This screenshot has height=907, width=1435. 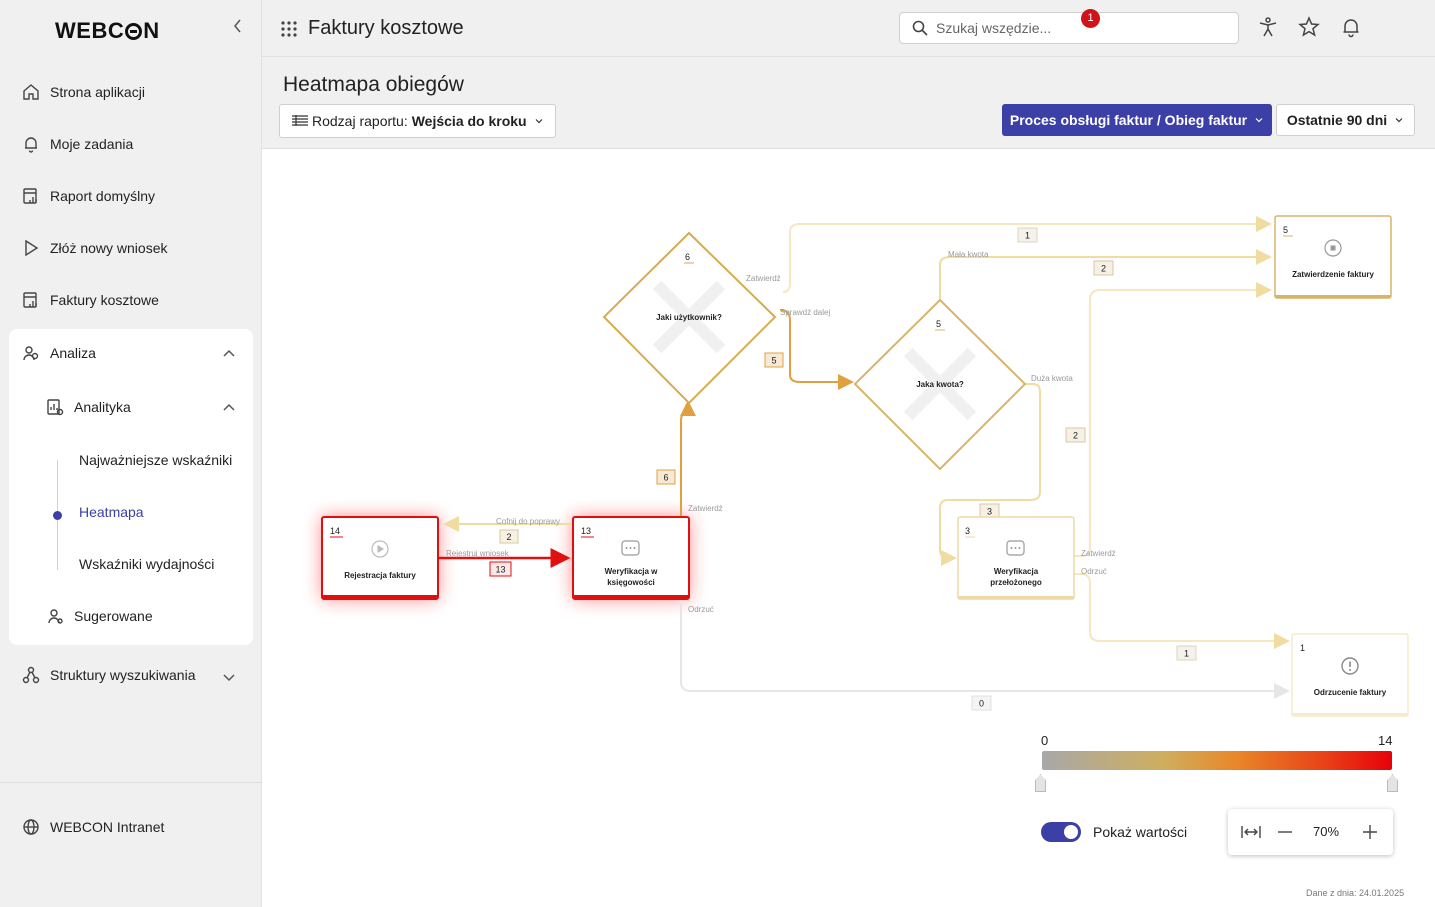 What do you see at coordinates (469, 121) in the screenshot?
I see `report-type-value: Wejścia do kroku` at bounding box center [469, 121].